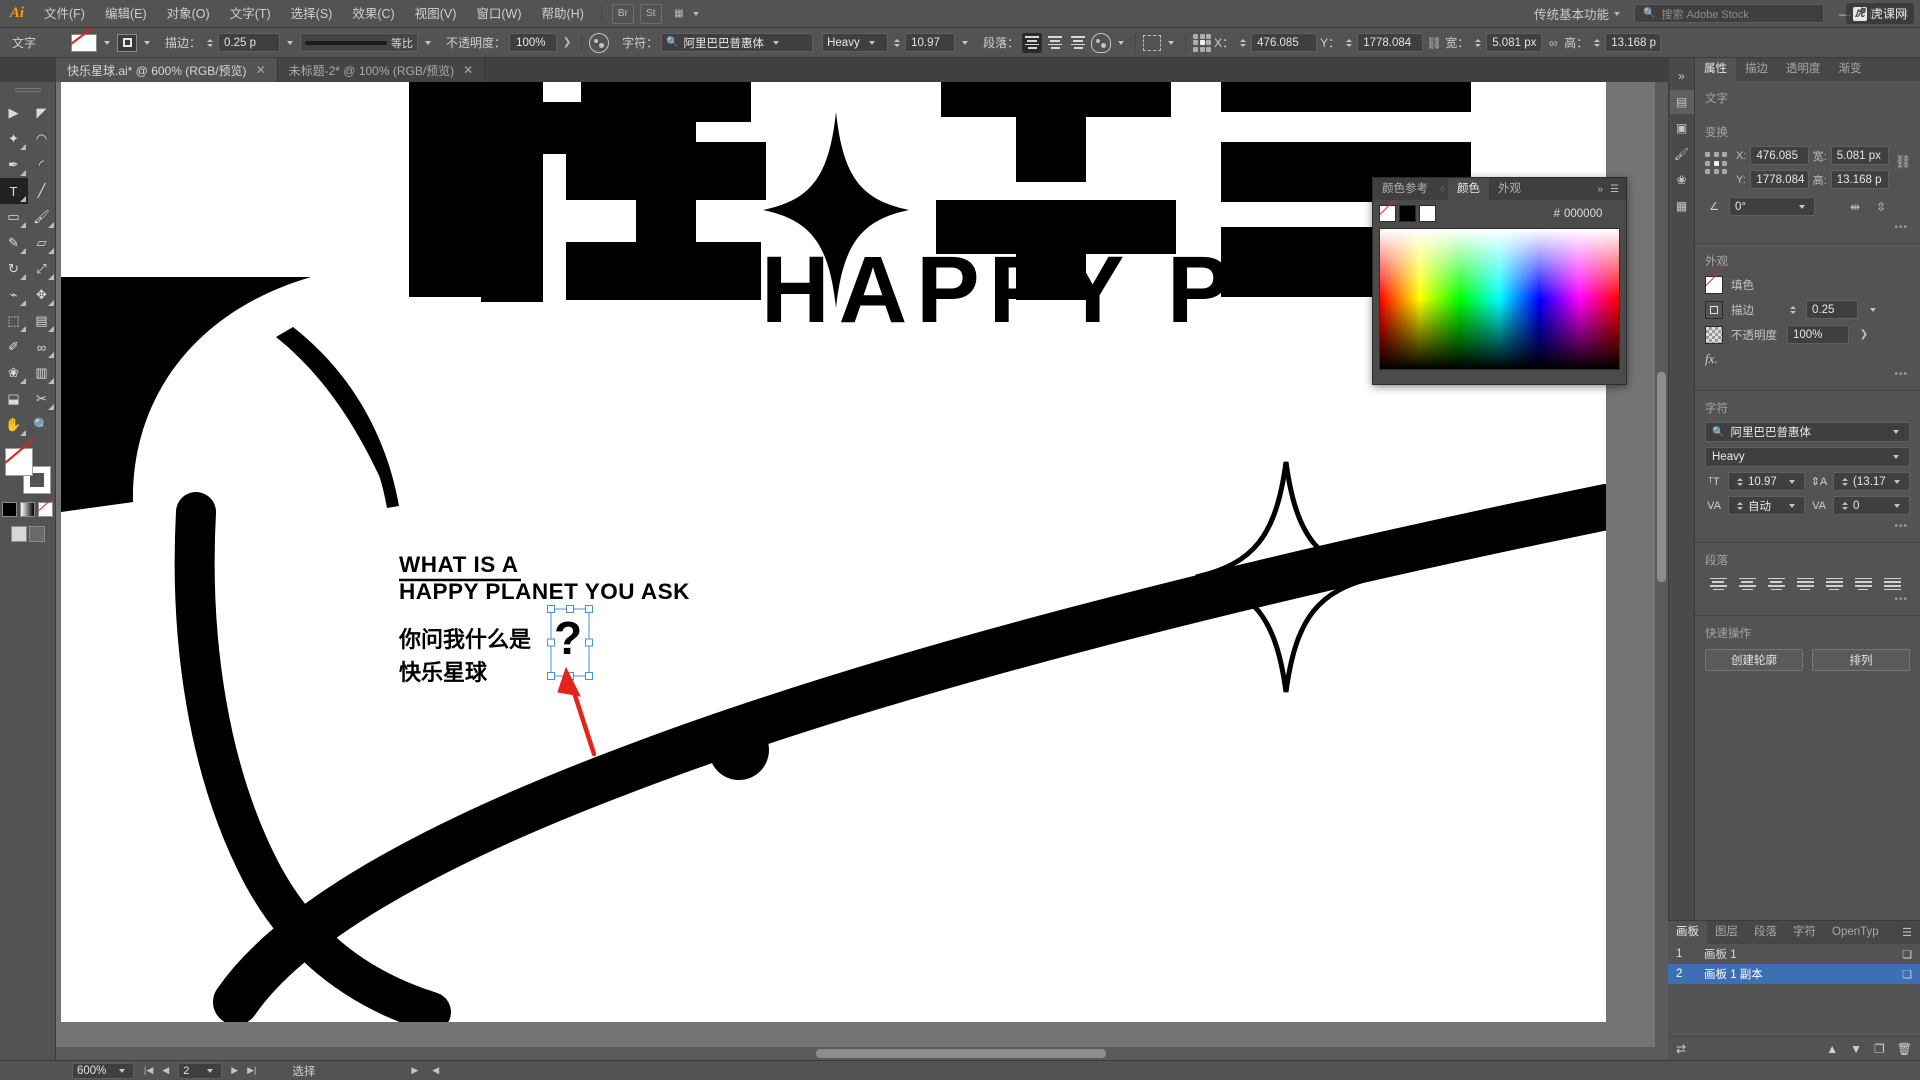 This screenshot has width=1920, height=1080. Describe the element at coordinates (1859, 179) in the screenshot. I see `height-field: 13.168 p` at that location.